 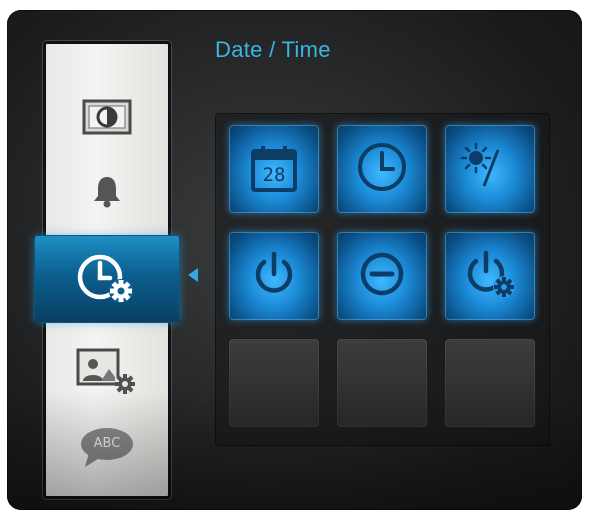 What do you see at coordinates (193, 275) in the screenshot?
I see `selection-arrow-icon` at bounding box center [193, 275].